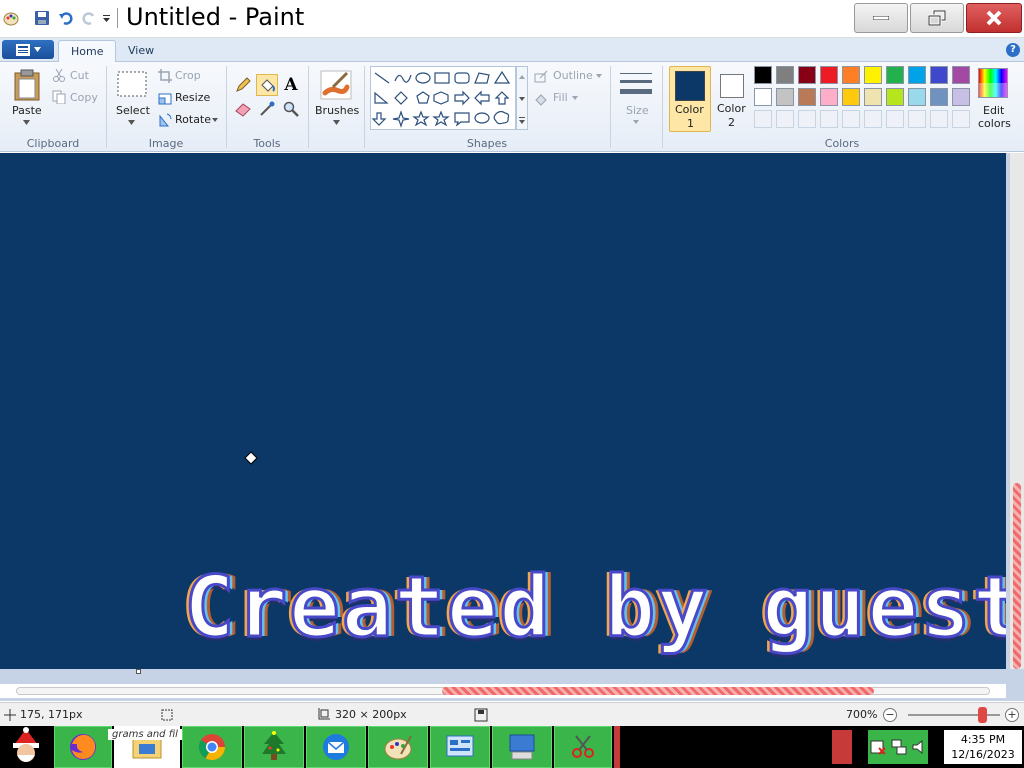 Image resolution: width=1024 pixels, height=768 pixels. I want to click on tab-home: Home, so click(87, 51).